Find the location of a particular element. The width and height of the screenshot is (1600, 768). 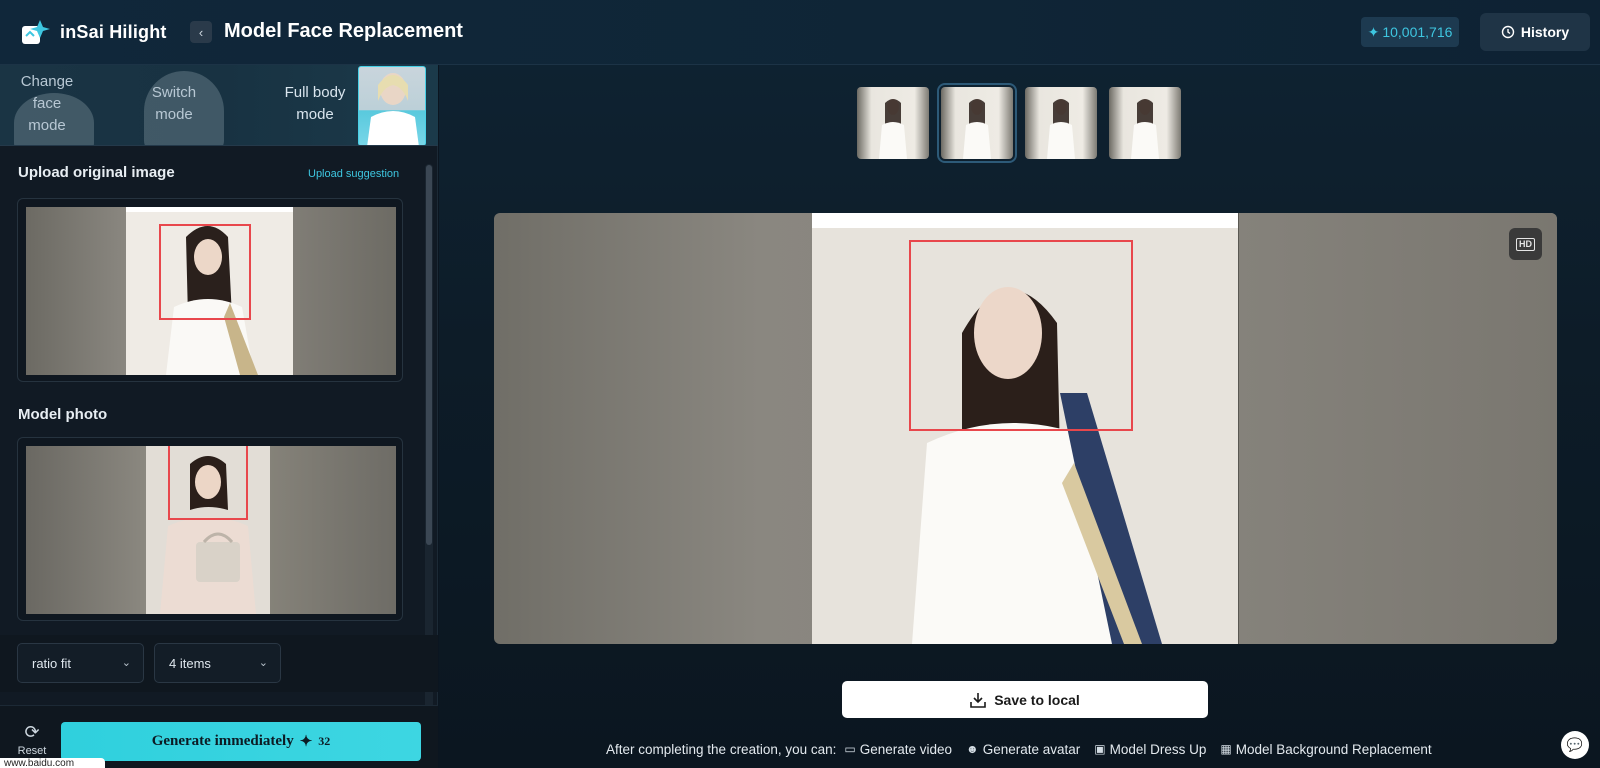

history-label: History is located at coordinates (1545, 32).